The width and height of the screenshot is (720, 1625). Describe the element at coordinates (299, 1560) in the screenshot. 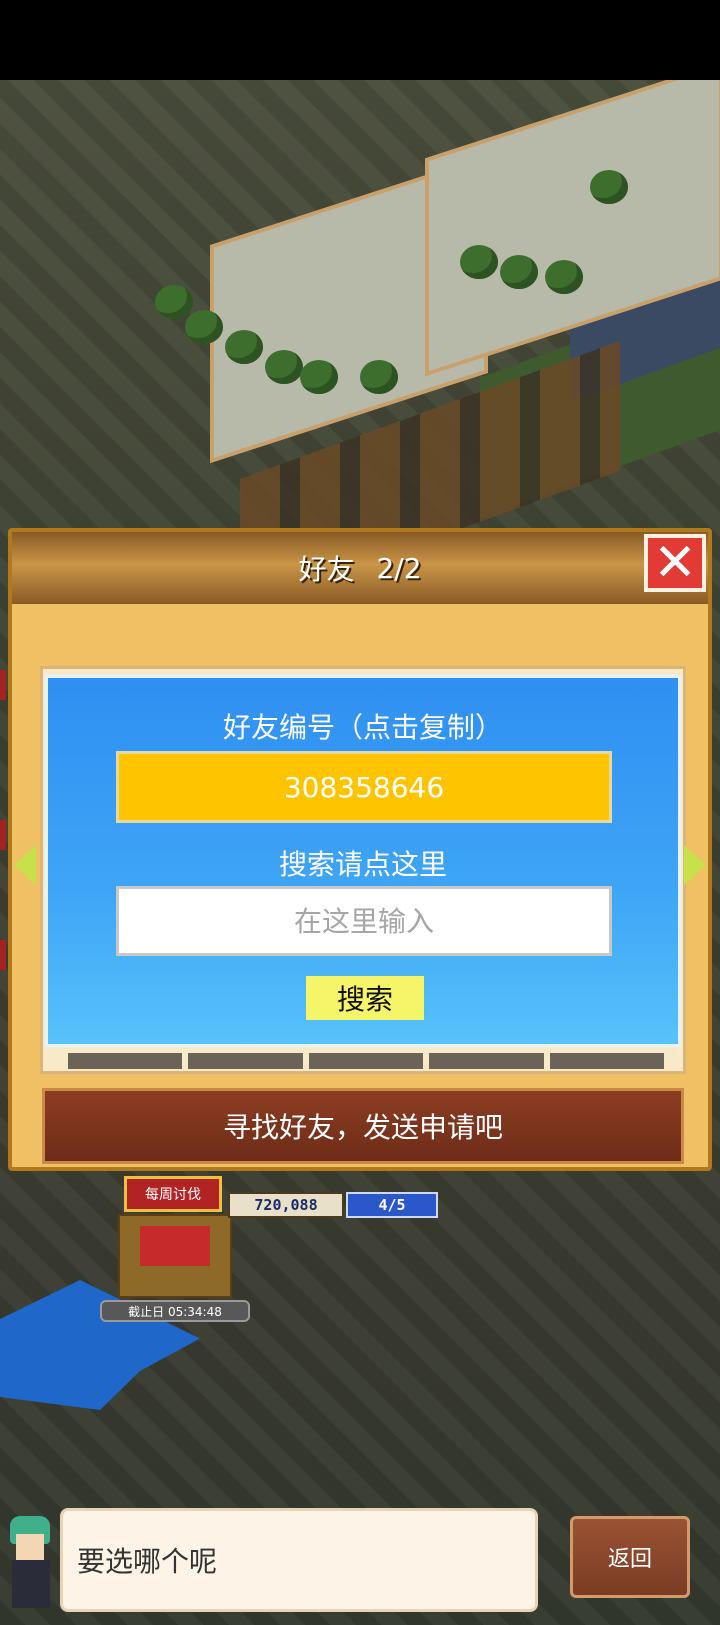

I see `speech-box: 要选哪个呢` at that location.